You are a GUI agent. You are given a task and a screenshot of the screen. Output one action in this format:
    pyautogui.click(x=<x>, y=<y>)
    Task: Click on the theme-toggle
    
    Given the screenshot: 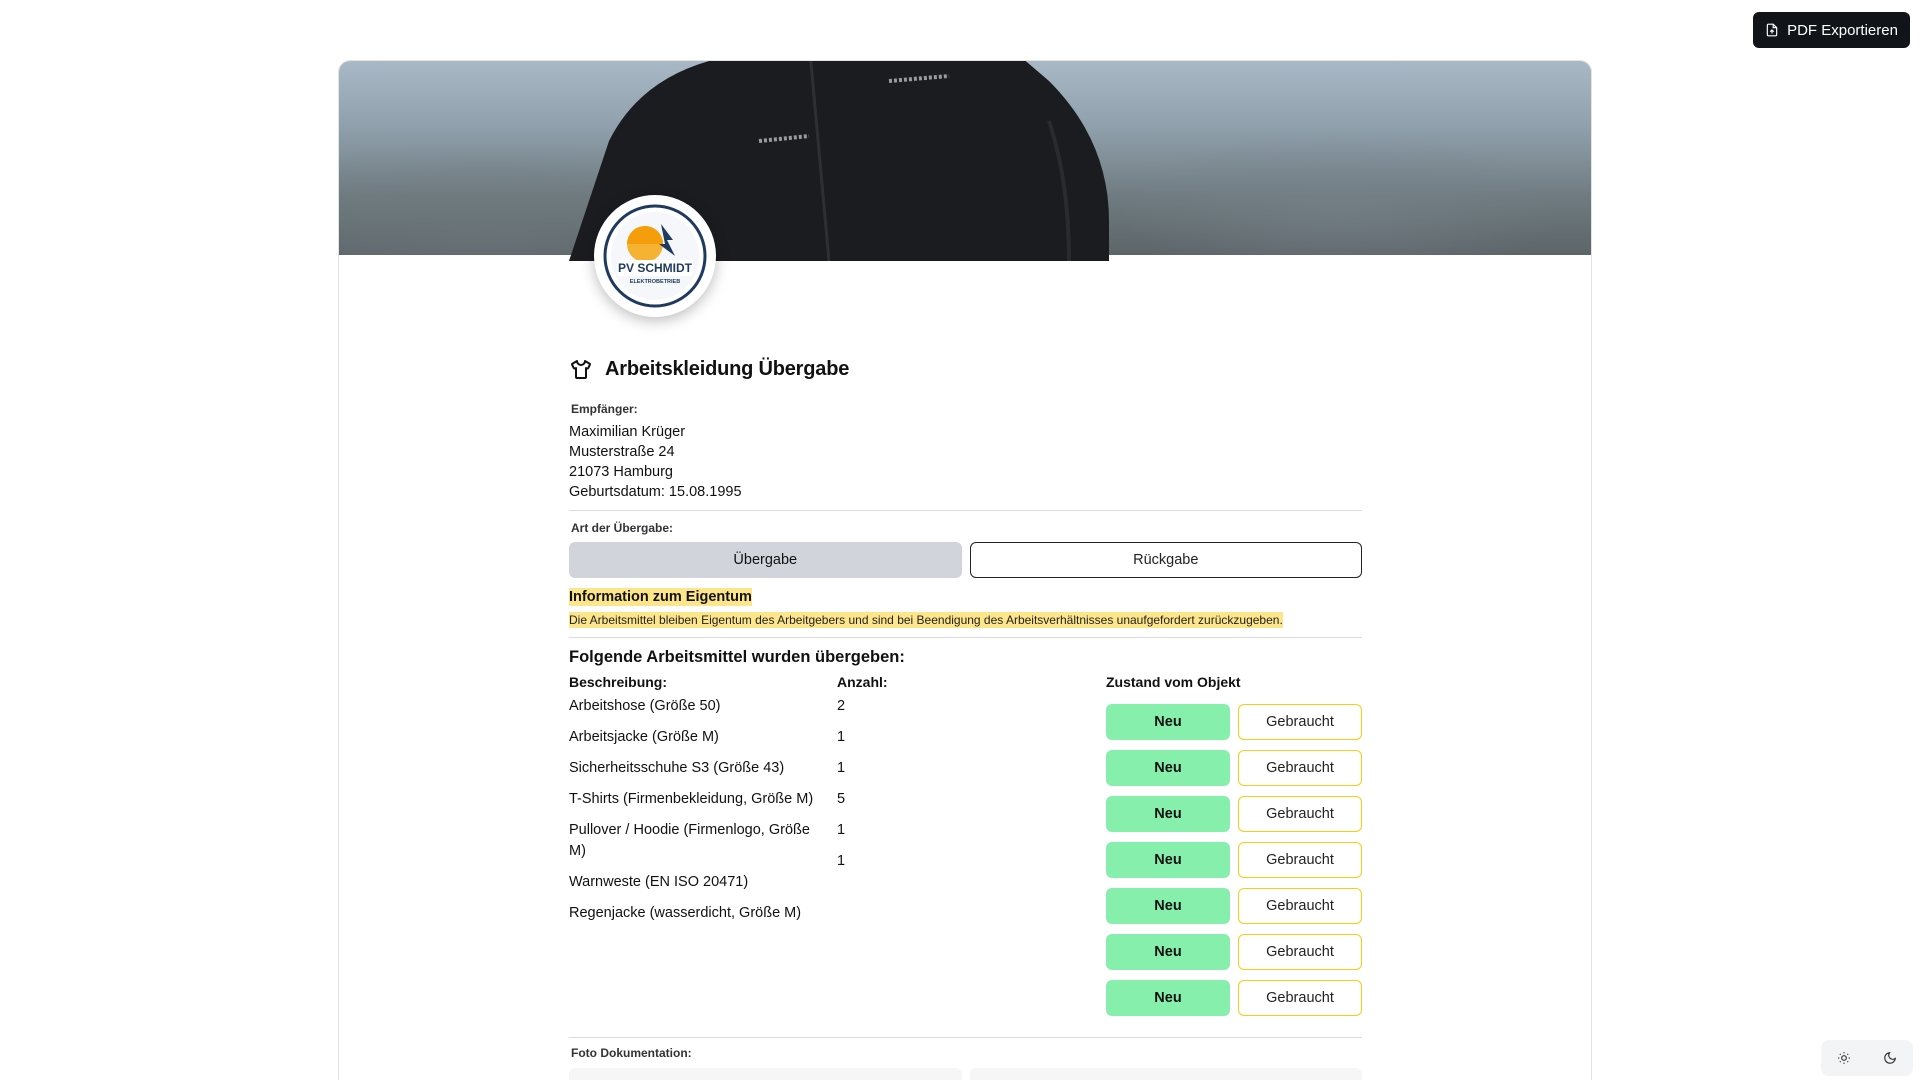 What is the action you would take?
    pyautogui.click(x=1867, y=1058)
    